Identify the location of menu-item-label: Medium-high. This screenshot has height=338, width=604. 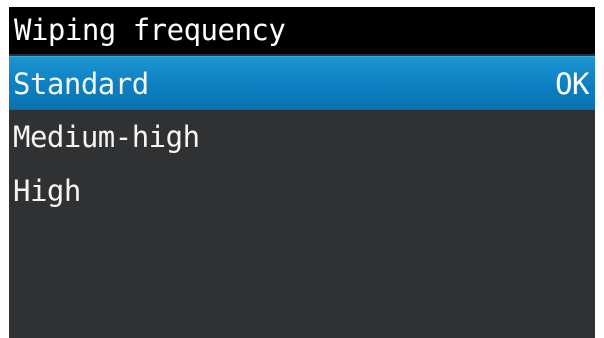
(106, 137).